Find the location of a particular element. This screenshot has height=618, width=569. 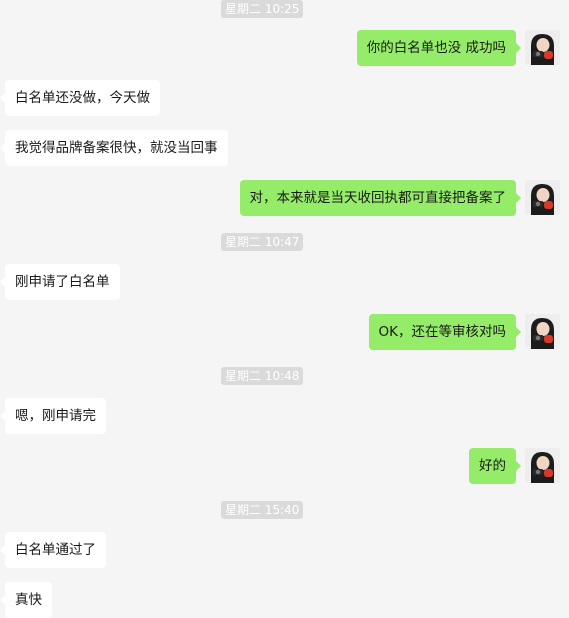

timestamp: 星期二 10:47 is located at coordinates (262, 242).